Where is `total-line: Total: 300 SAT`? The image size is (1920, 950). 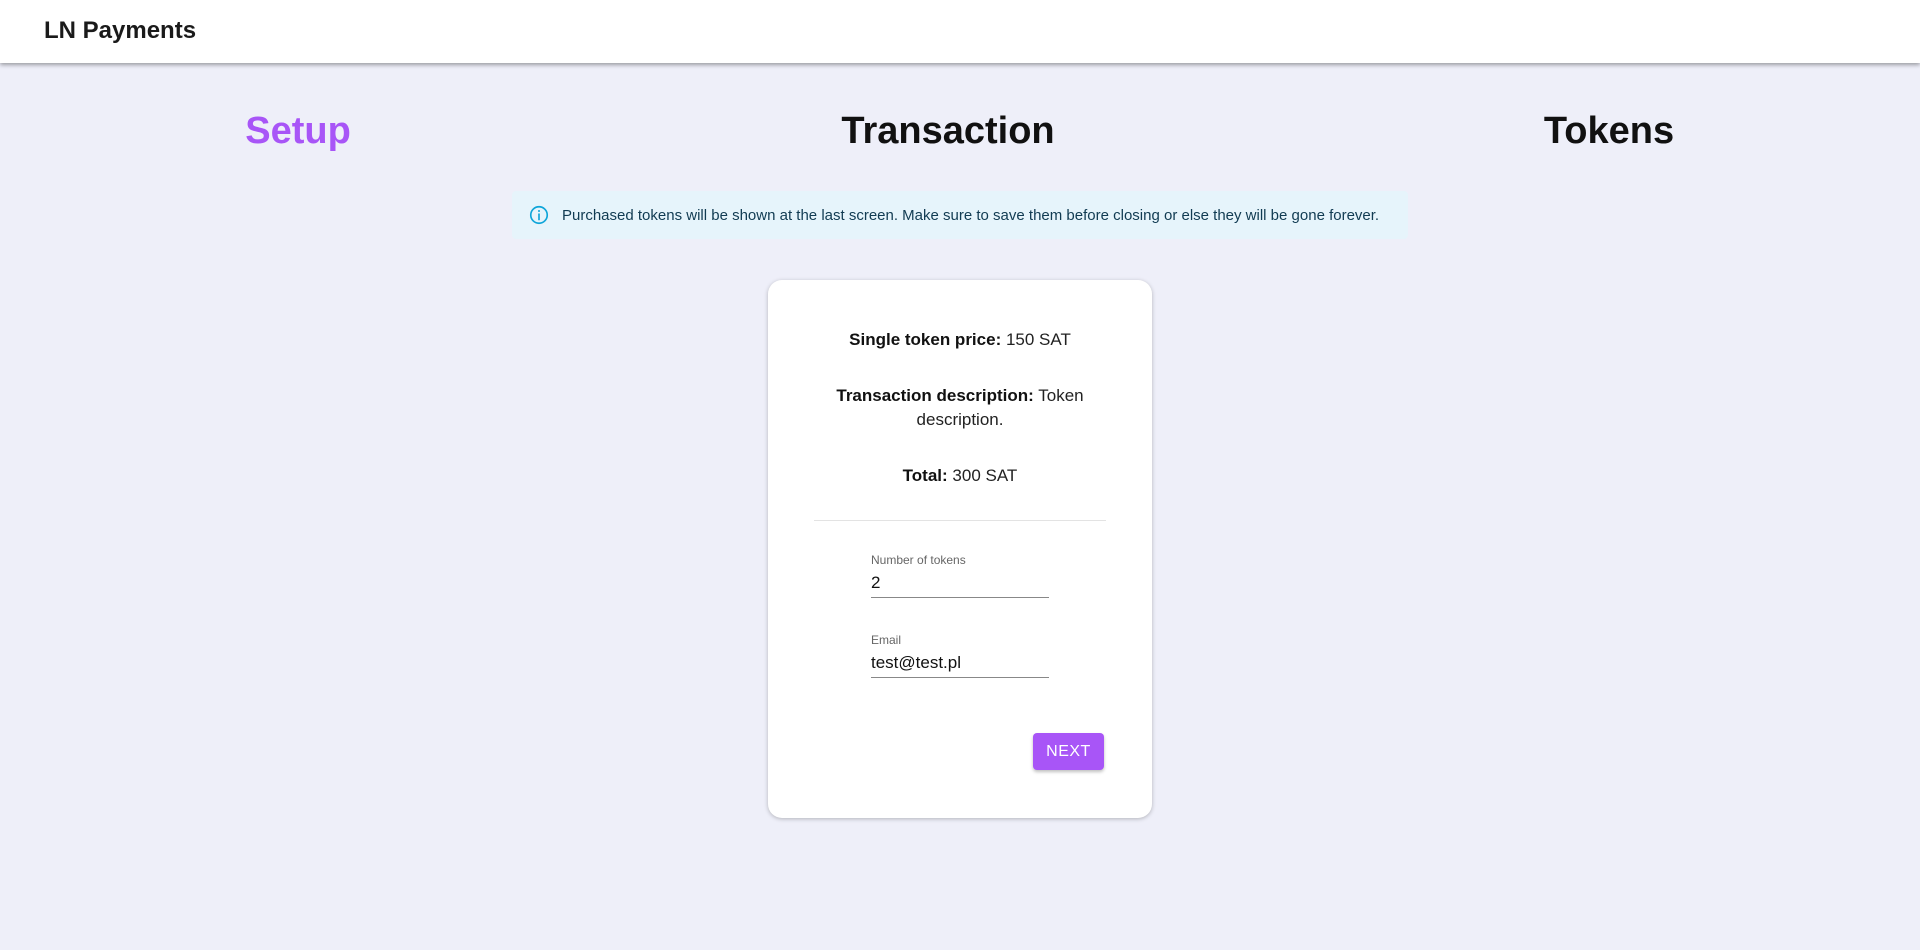
total-line: Total: 300 SAT is located at coordinates (960, 476).